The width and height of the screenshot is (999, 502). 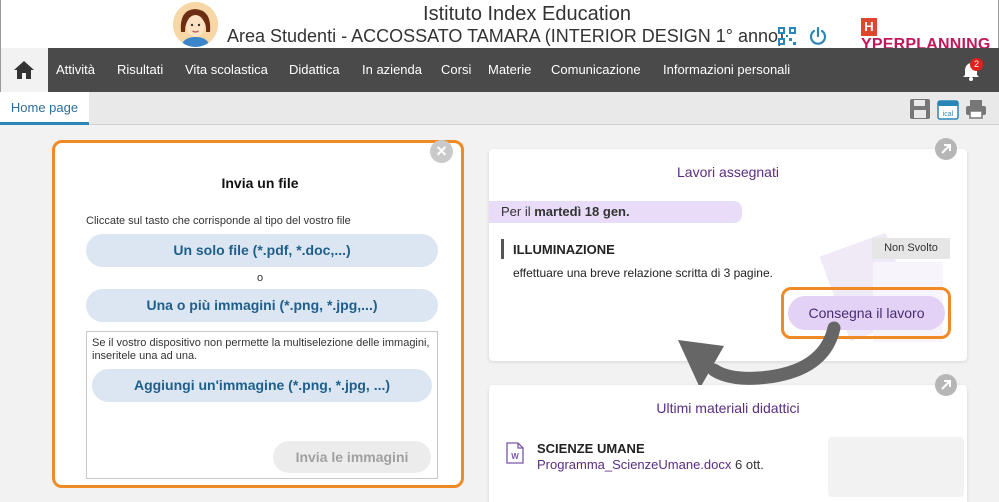 I want to click on qr-code-icon, so click(x=787, y=36).